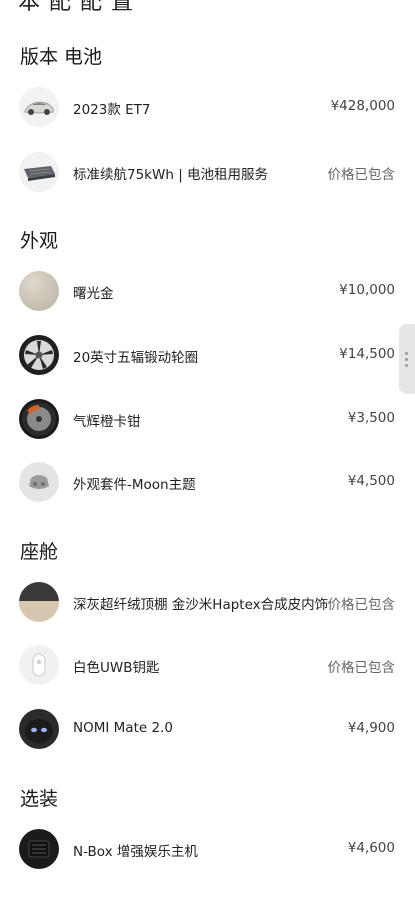  I want to click on config-row-paint: 曙光金 ¥10,000, so click(207, 291).